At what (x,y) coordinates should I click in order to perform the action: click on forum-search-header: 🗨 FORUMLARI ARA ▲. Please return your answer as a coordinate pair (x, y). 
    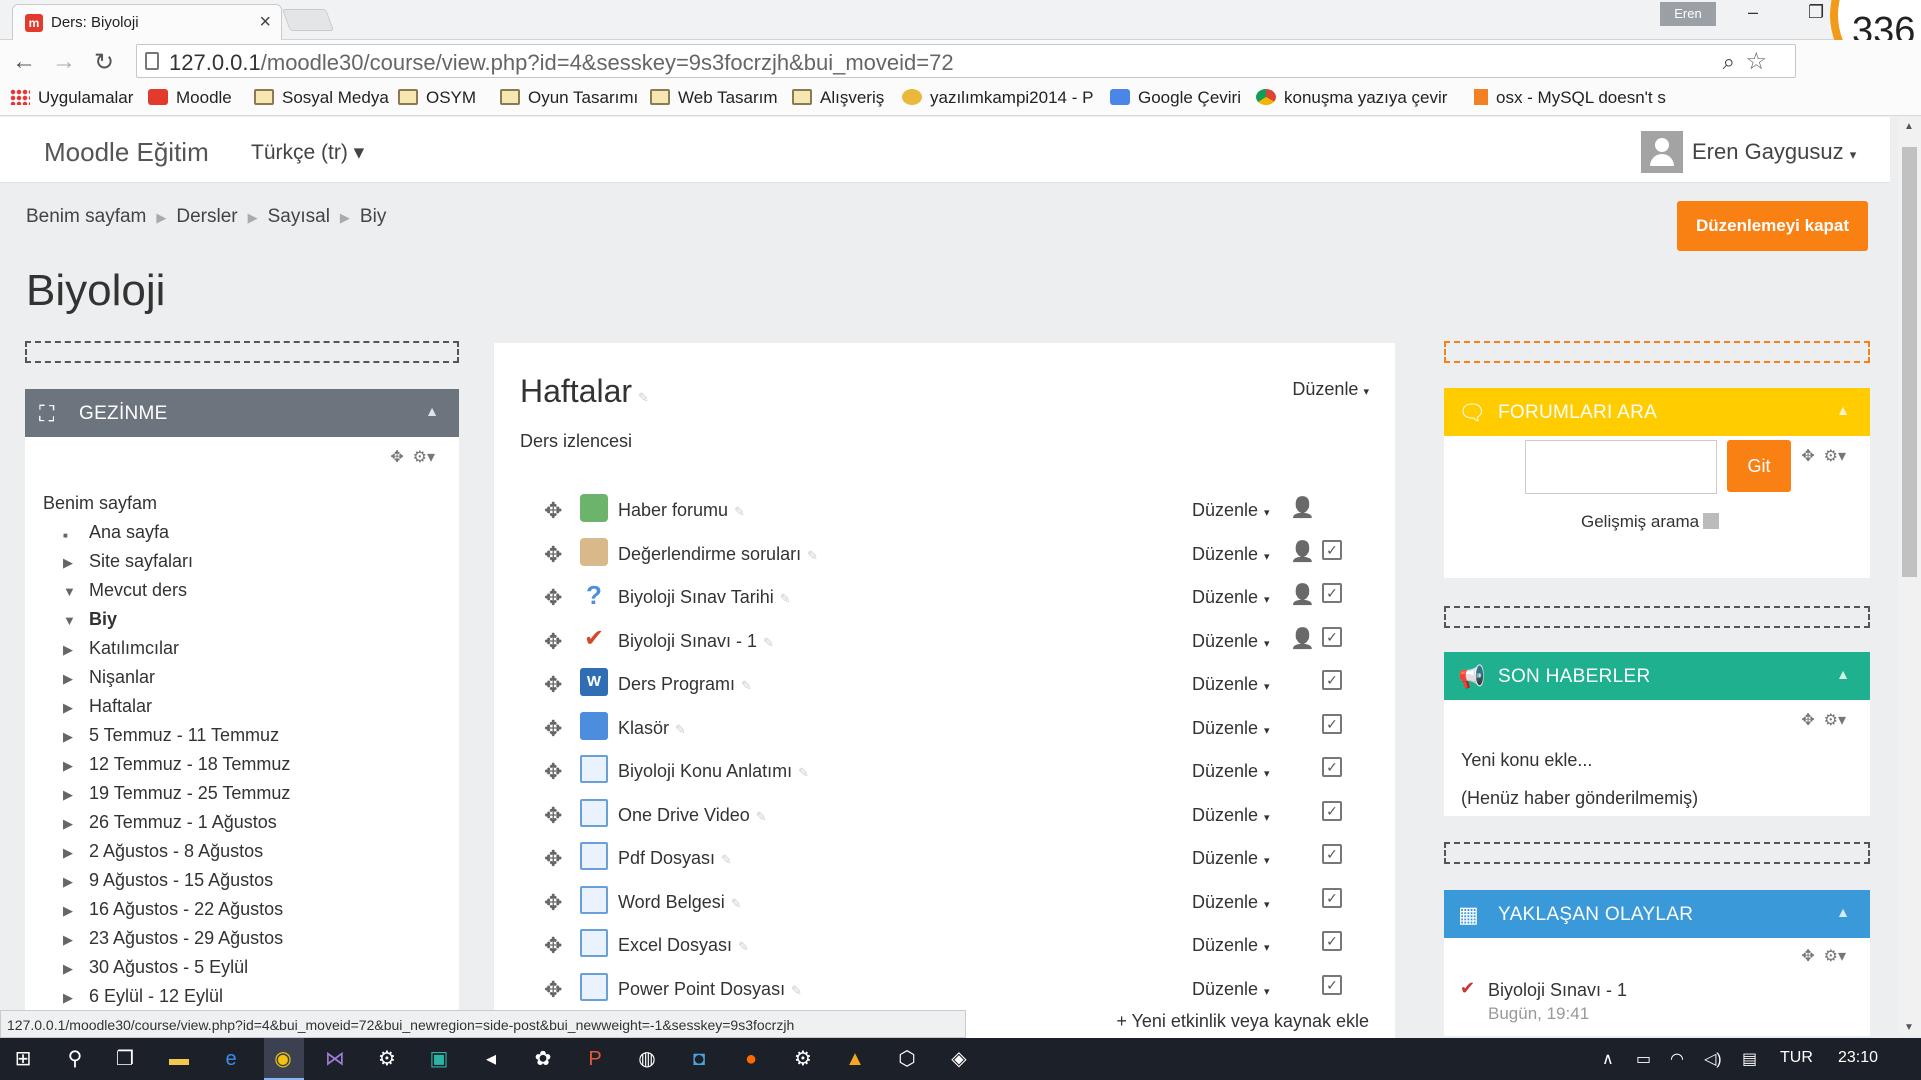
    Looking at the image, I should click on (1657, 412).